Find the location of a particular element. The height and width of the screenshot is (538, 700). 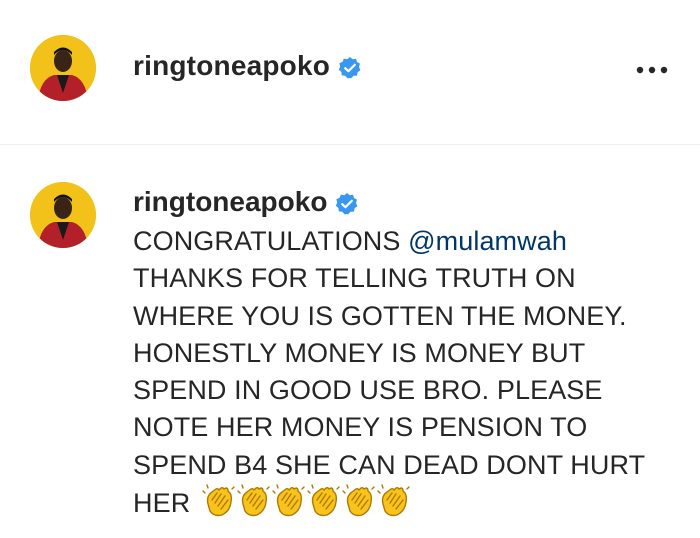

mention-link: @mulamwah is located at coordinates (487, 241).